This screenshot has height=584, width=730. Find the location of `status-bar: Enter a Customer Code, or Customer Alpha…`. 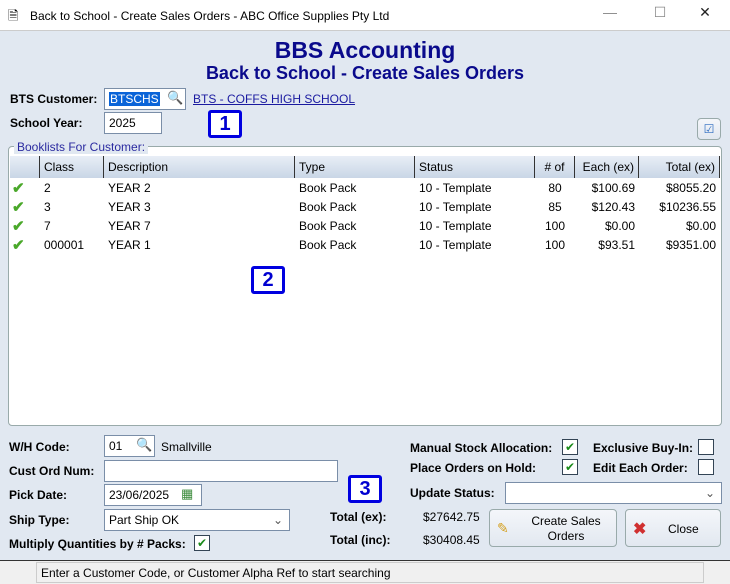

status-bar: Enter a Customer Code, or Customer Alpha… is located at coordinates (365, 572).